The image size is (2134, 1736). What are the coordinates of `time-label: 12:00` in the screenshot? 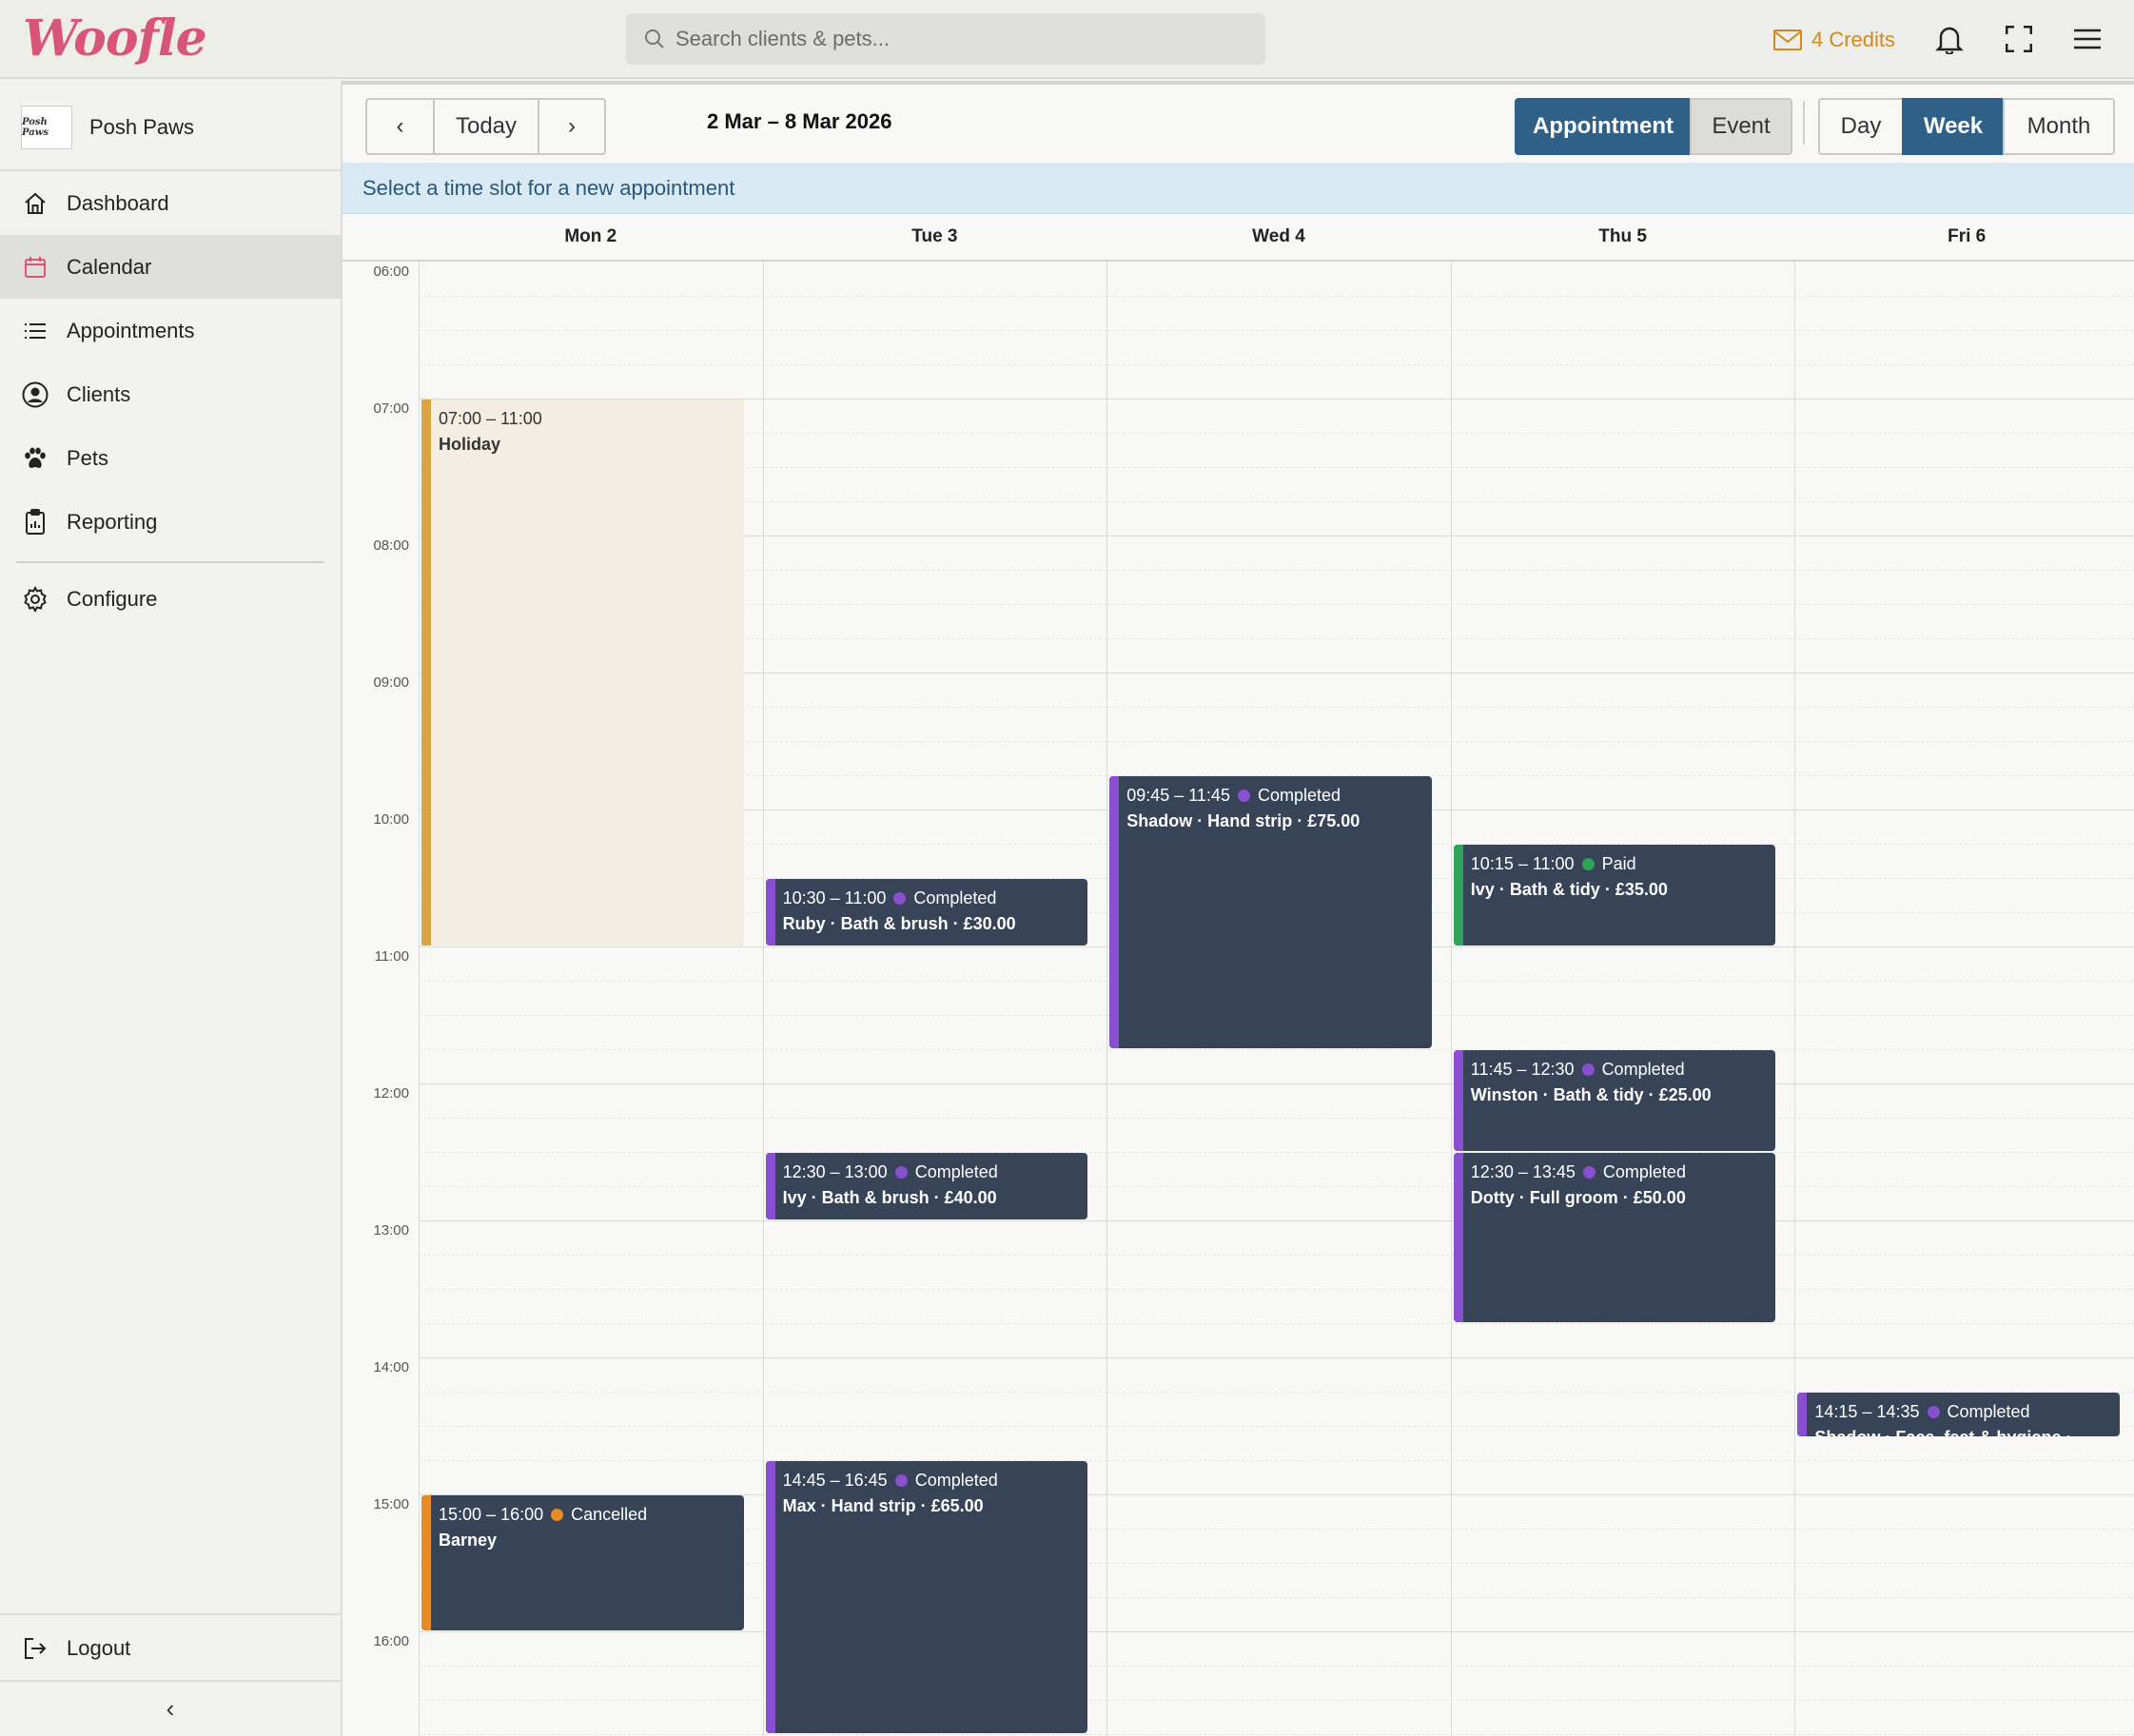 It's located at (391, 1093).